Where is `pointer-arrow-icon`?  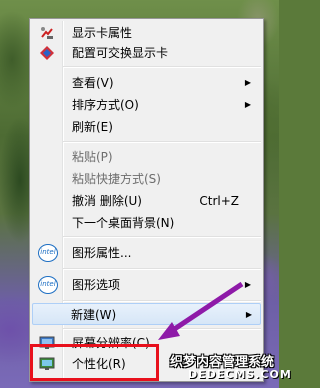
pointer-arrow-icon is located at coordinates (201, 310).